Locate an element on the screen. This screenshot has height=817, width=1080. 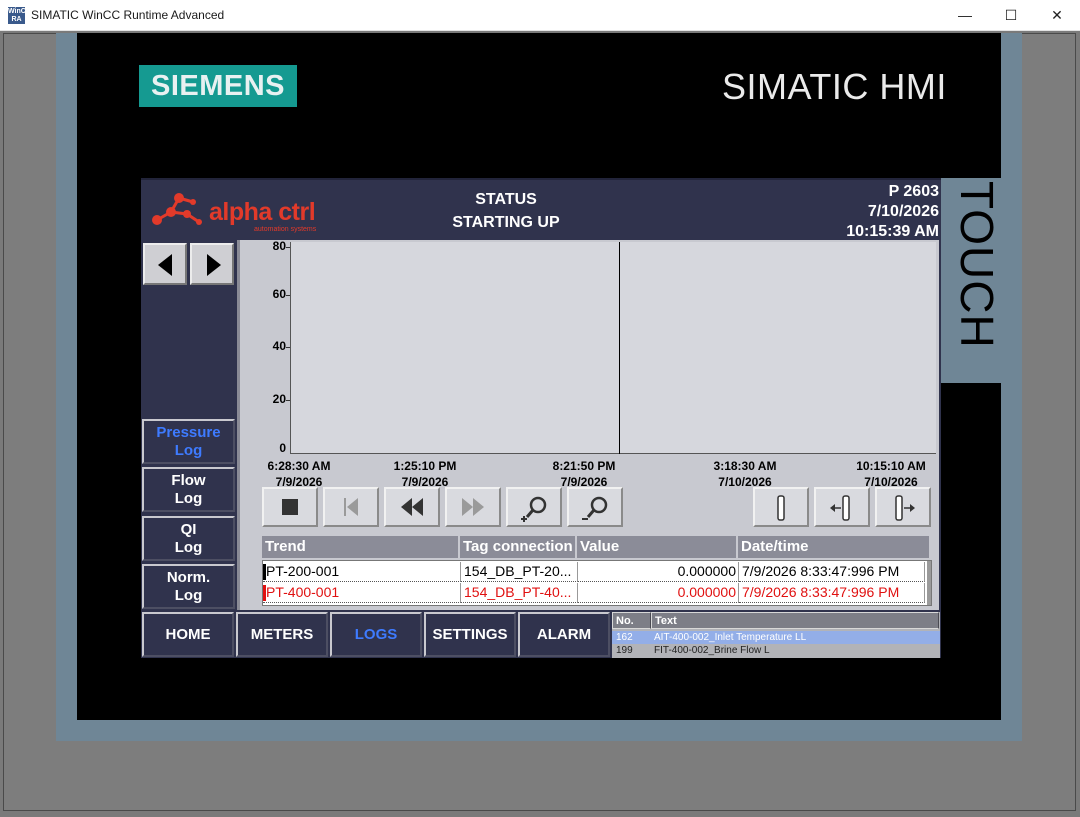
touch-label-strip: TOUCH is located at coordinates (972, 280).